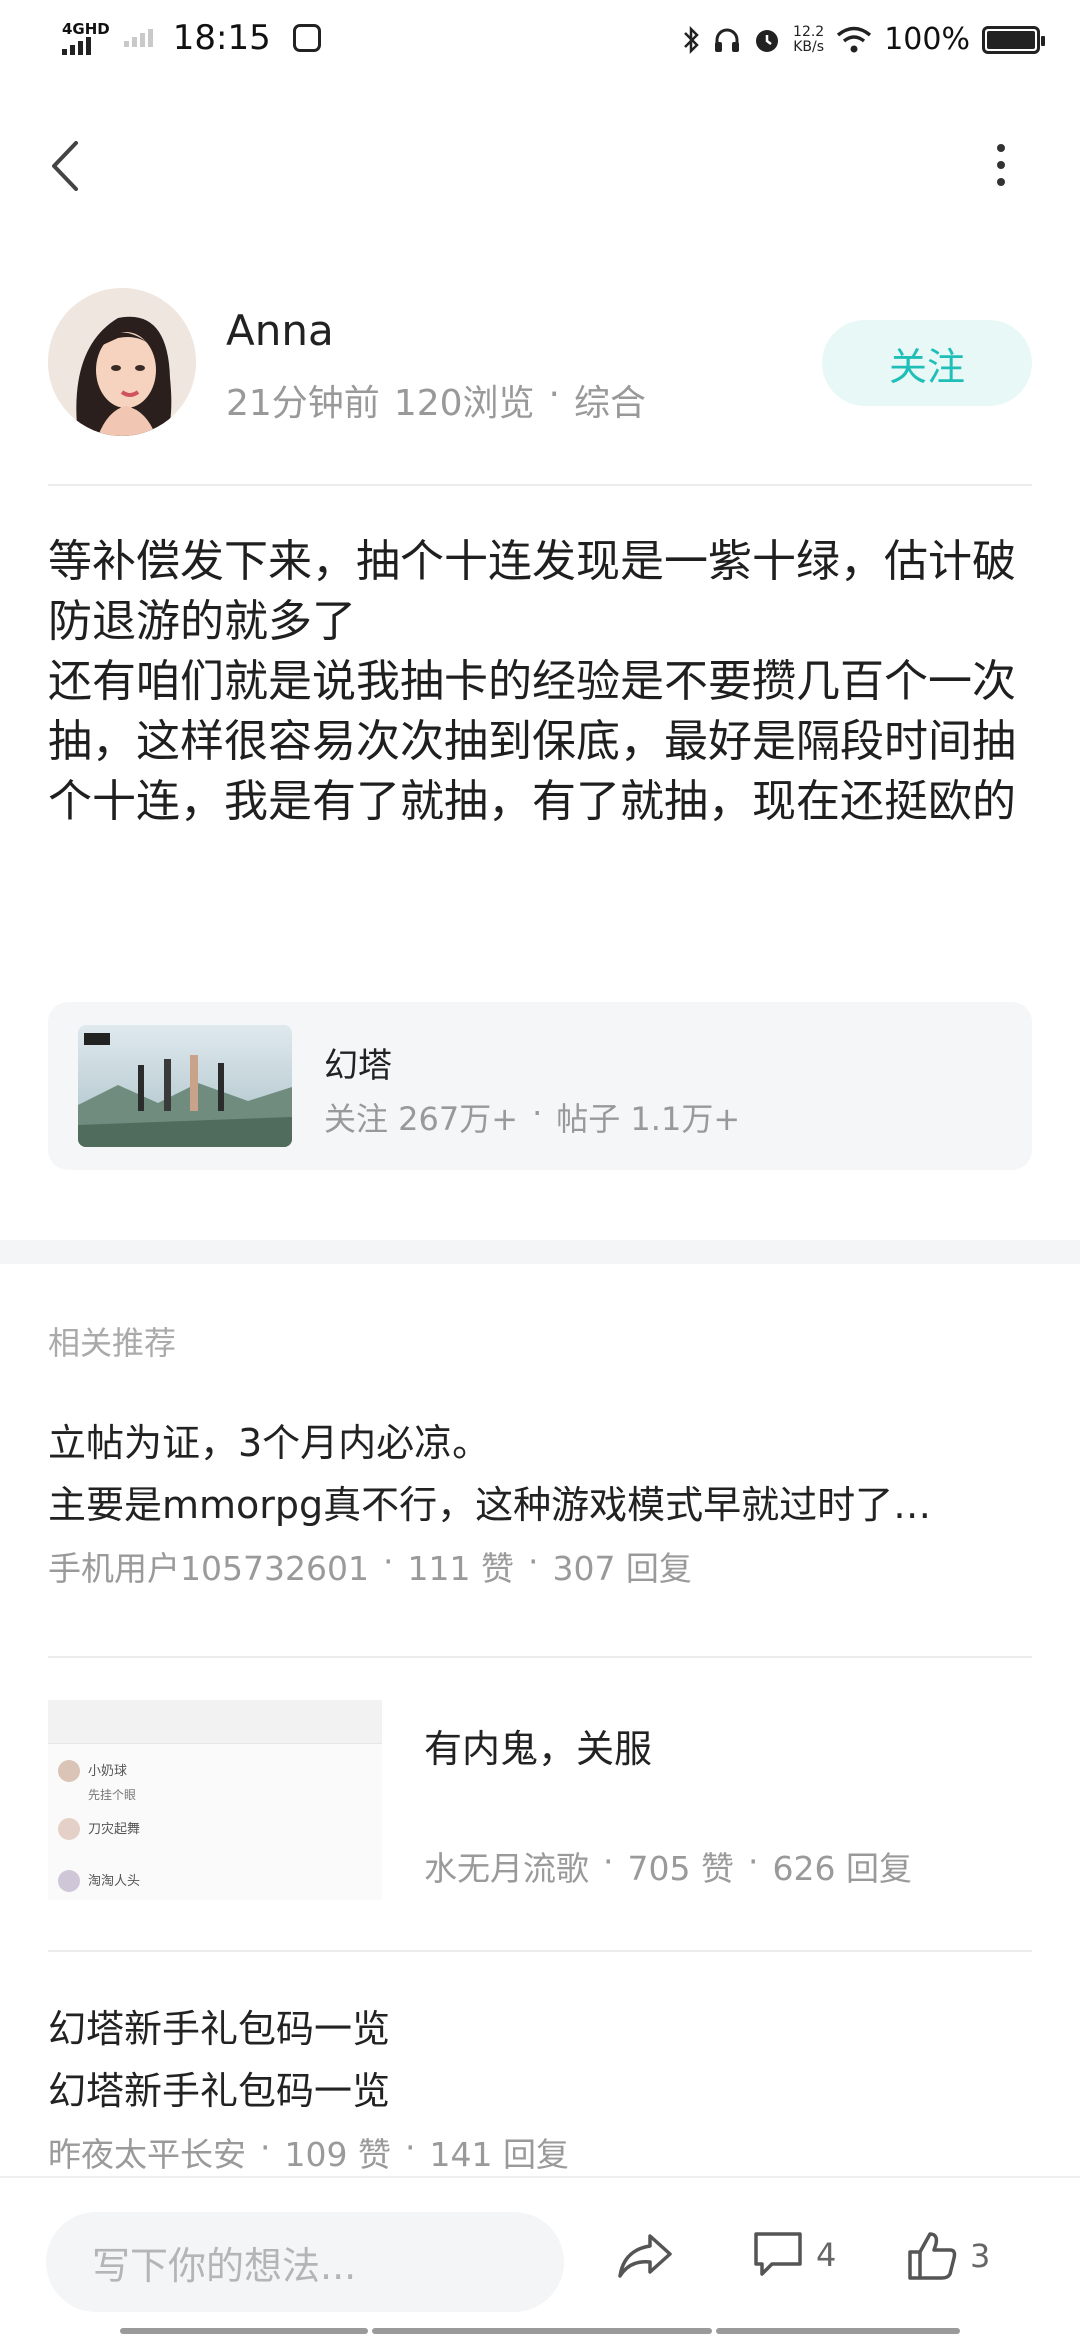 Image resolution: width=1080 pixels, height=2340 pixels. Describe the element at coordinates (540, 42) in the screenshot. I see `status-bar: 4GHD 18:15 12.2 KB/s 100%` at that location.